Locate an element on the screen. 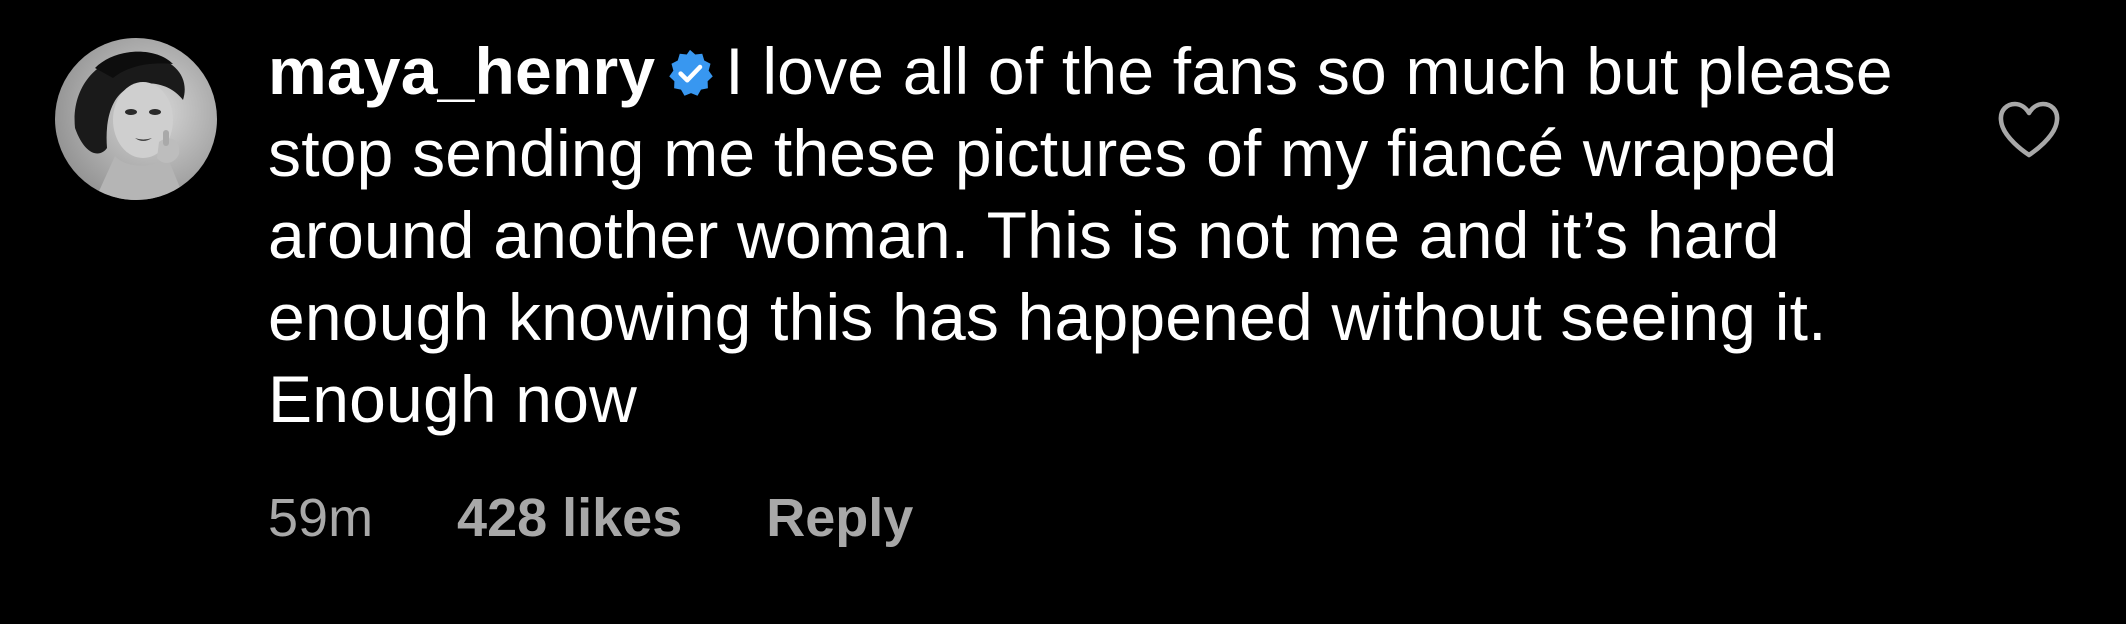 This screenshot has height=624, width=2126. heart-outline-icon is located at coordinates (2029, 129).